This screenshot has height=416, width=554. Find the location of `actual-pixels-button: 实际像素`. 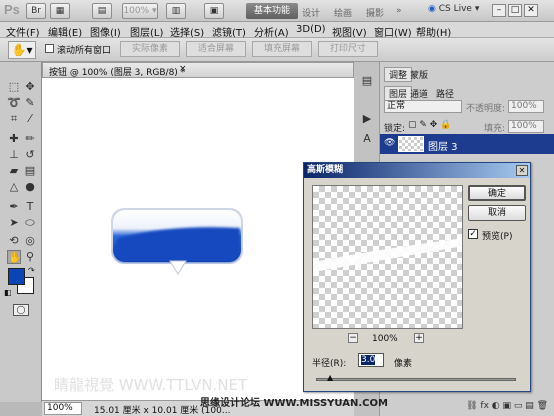

actual-pixels-button: 实际像素 is located at coordinates (150, 49).